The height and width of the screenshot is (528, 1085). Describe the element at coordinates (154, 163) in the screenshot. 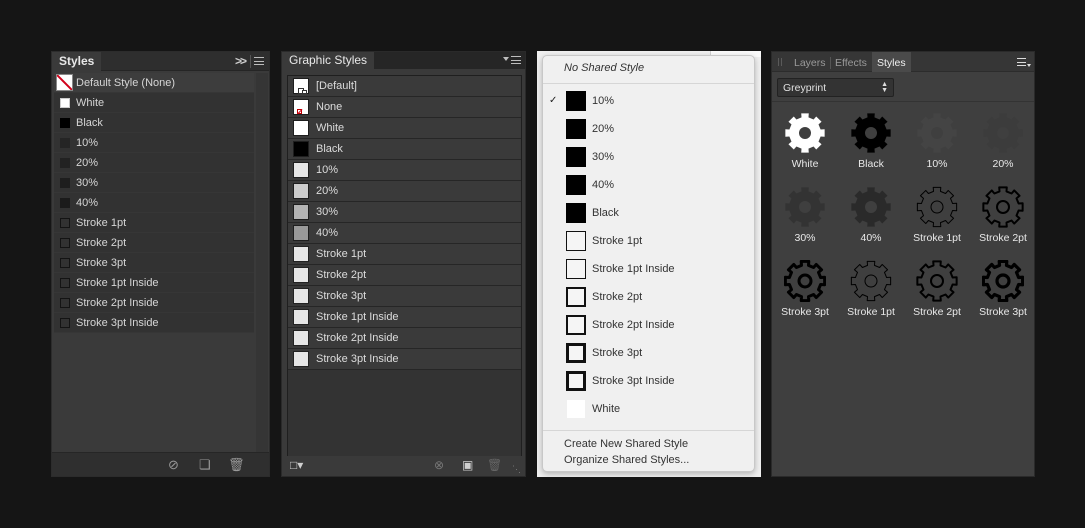

I see `style-list-item: 20%` at that location.